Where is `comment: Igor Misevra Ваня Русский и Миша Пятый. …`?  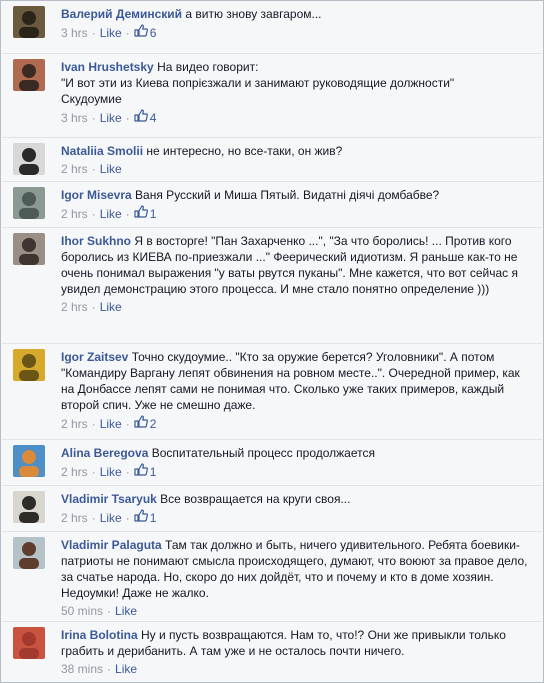
comment: Igor Misevra Ваня Русский и Миша Пятый. … is located at coordinates (272, 204).